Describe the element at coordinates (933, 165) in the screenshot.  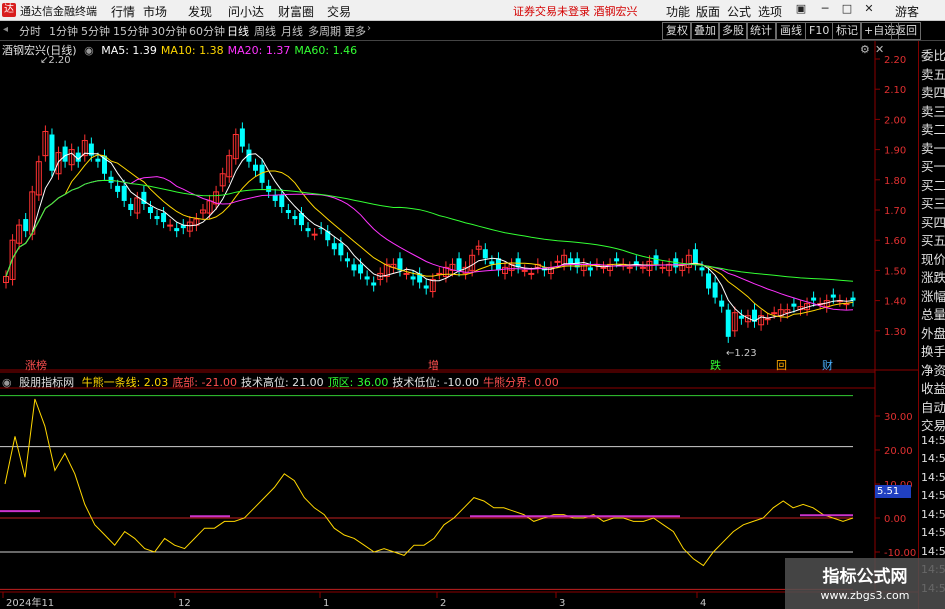
I see `side-item-6: 买一` at that location.